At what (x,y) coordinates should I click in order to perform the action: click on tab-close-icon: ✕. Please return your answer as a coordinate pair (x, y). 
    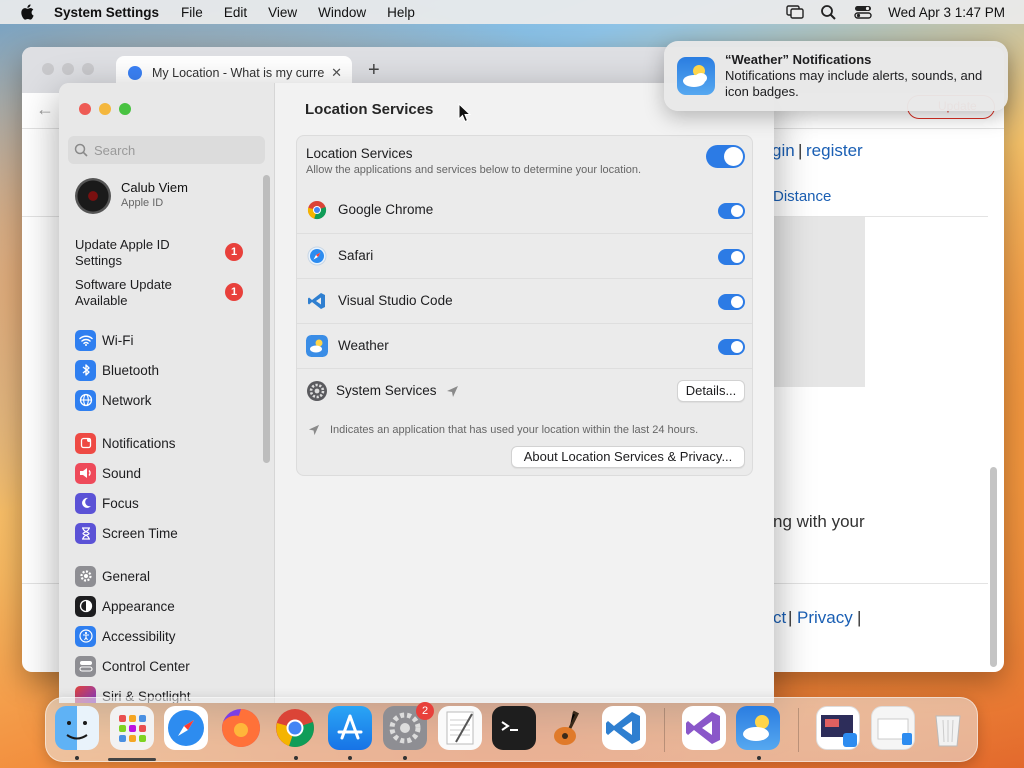
    Looking at the image, I should click on (336, 73).